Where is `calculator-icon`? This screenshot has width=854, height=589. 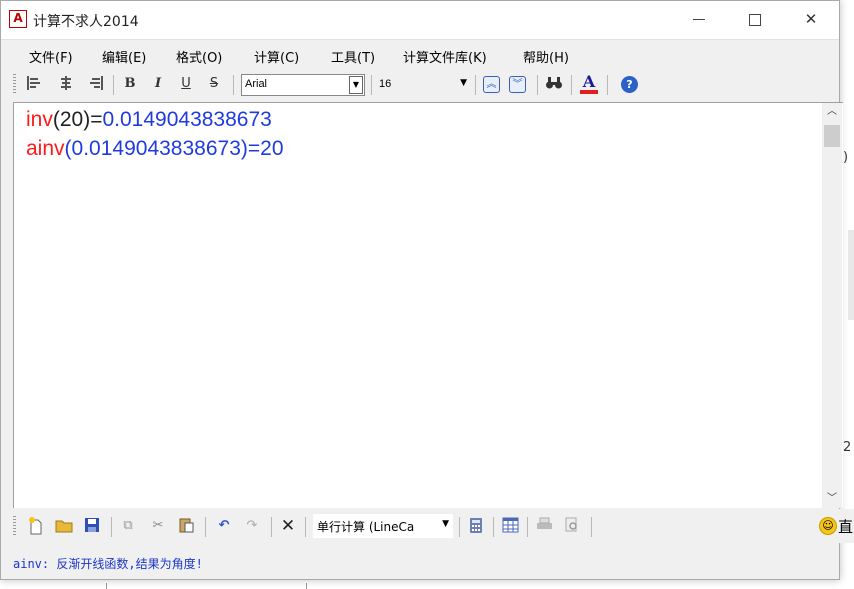 calculator-icon is located at coordinates (476, 526).